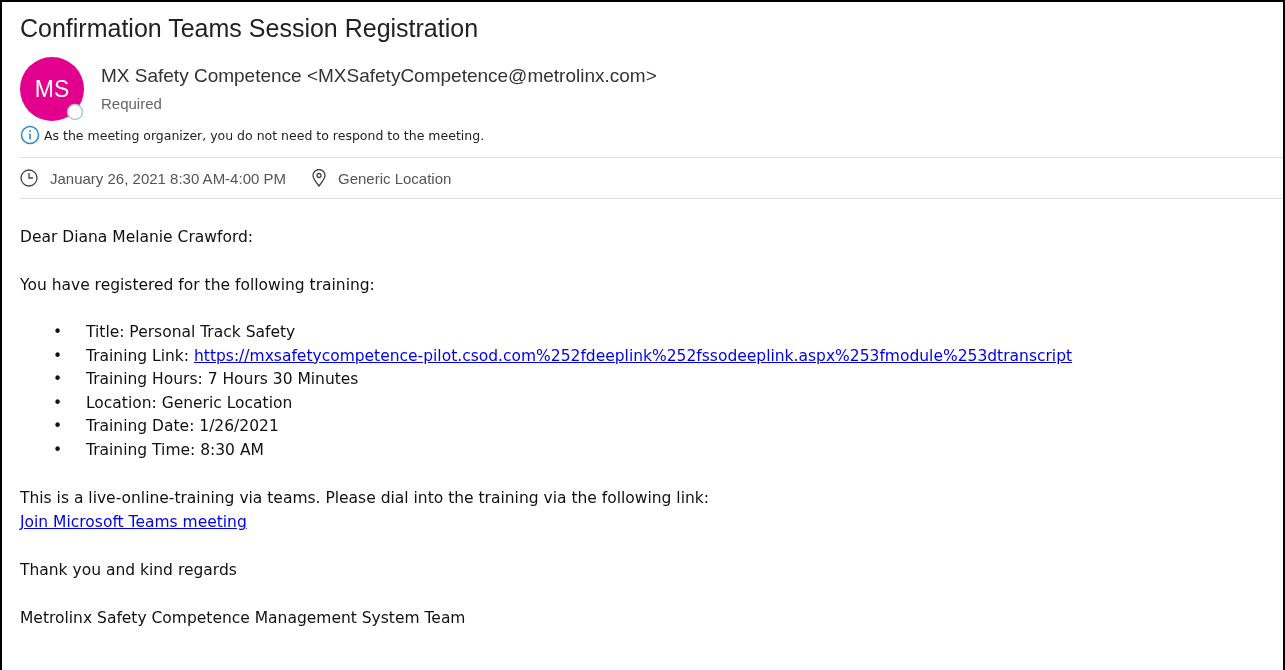  What do you see at coordinates (175, 450) in the screenshot?
I see `list-item-text: Training Time: 8:30 AM` at bounding box center [175, 450].